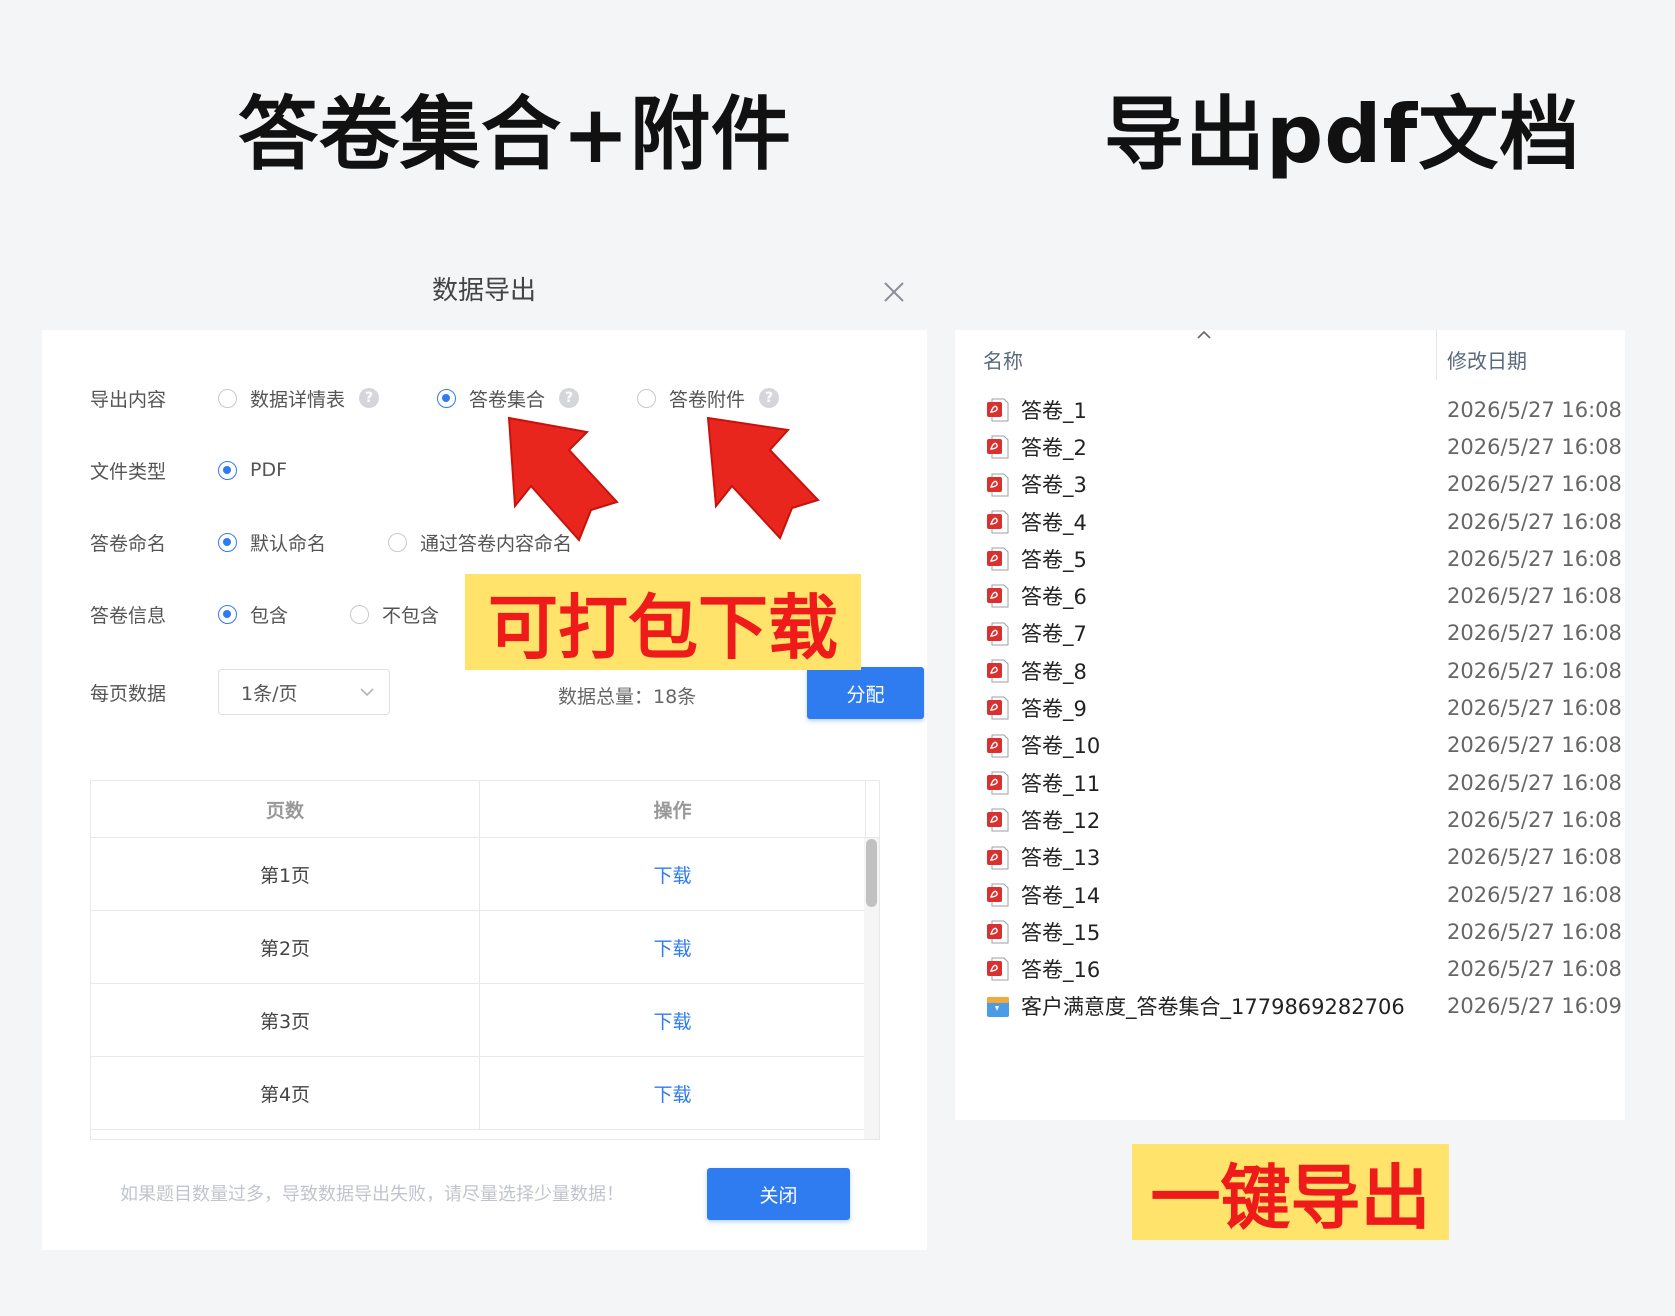  I want to click on radio-label: 答卷附件, so click(707, 399).